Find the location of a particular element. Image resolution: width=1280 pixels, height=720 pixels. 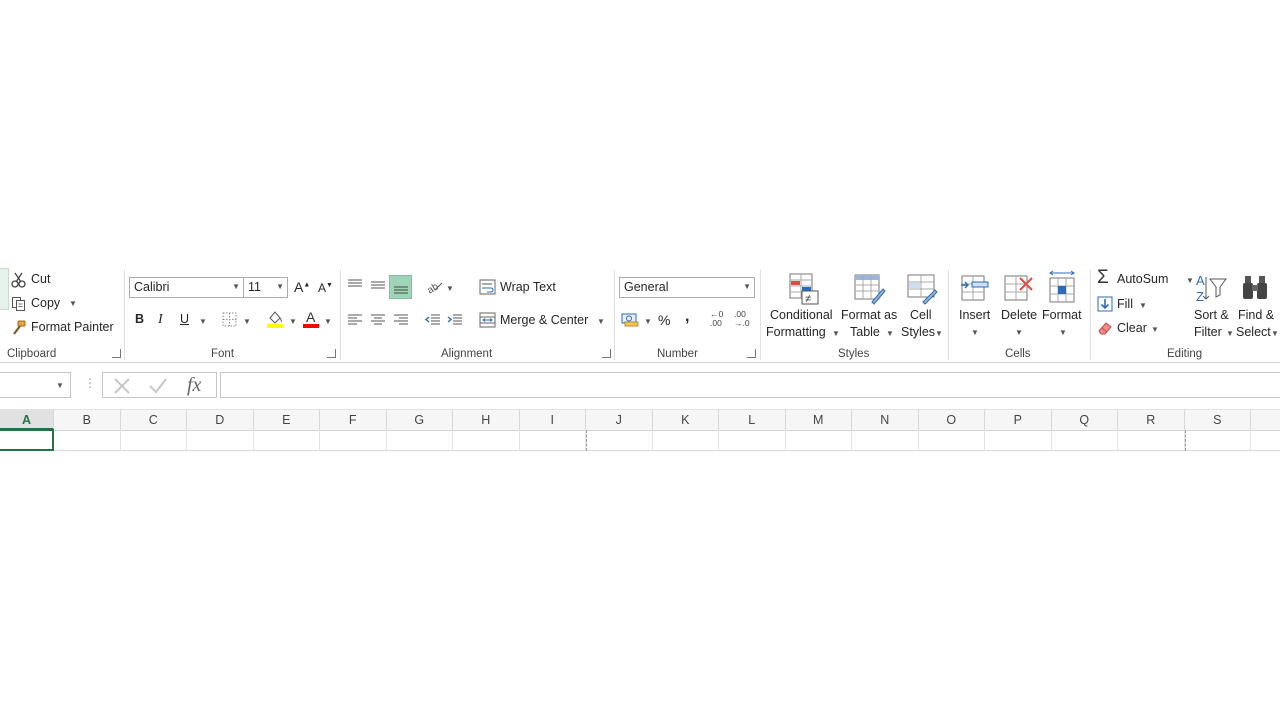

column-header-q: Q is located at coordinates (1085, 420).